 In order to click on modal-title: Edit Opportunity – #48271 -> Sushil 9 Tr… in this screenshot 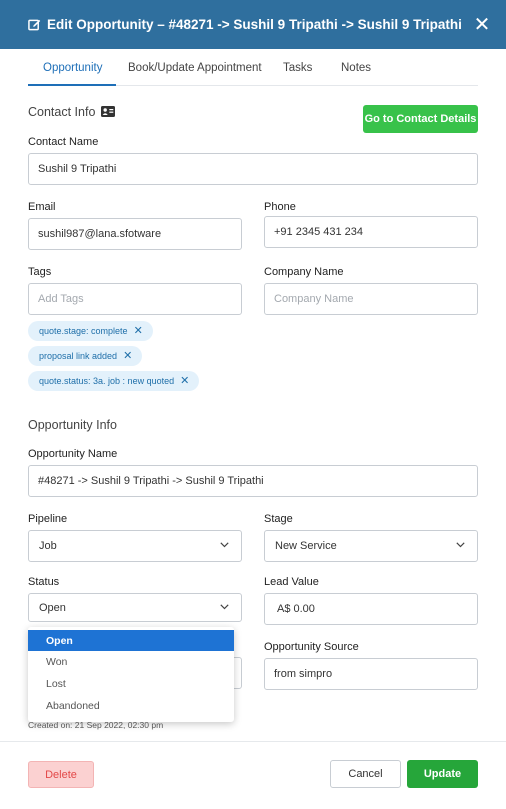, I will do `click(254, 24)`.